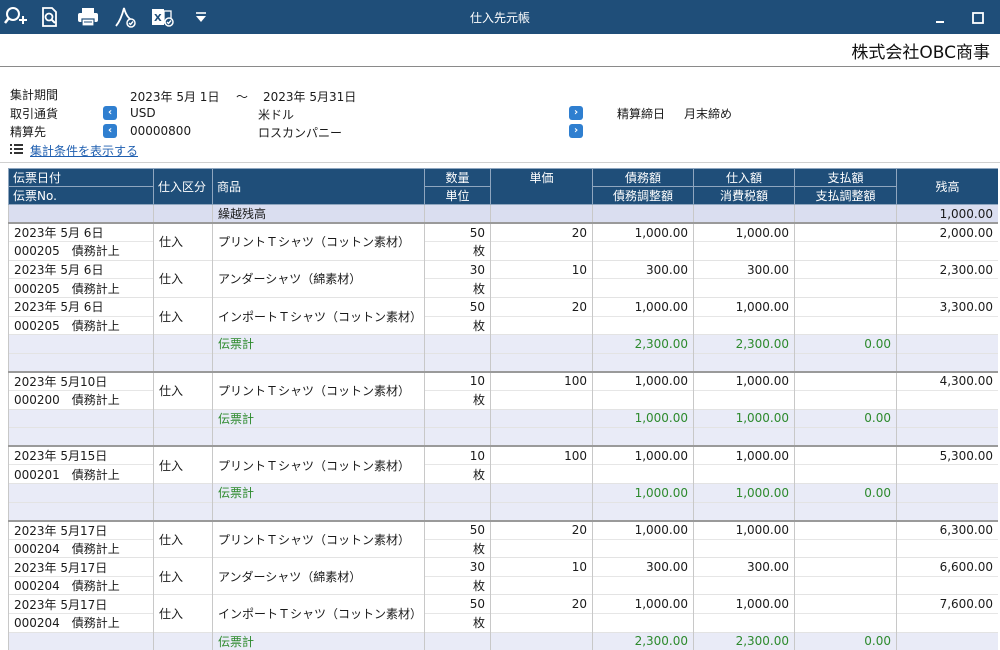 This screenshot has width=1000, height=650. Describe the element at coordinates (708, 114) in the screenshot. I see `closing-value: 月末締め` at that location.